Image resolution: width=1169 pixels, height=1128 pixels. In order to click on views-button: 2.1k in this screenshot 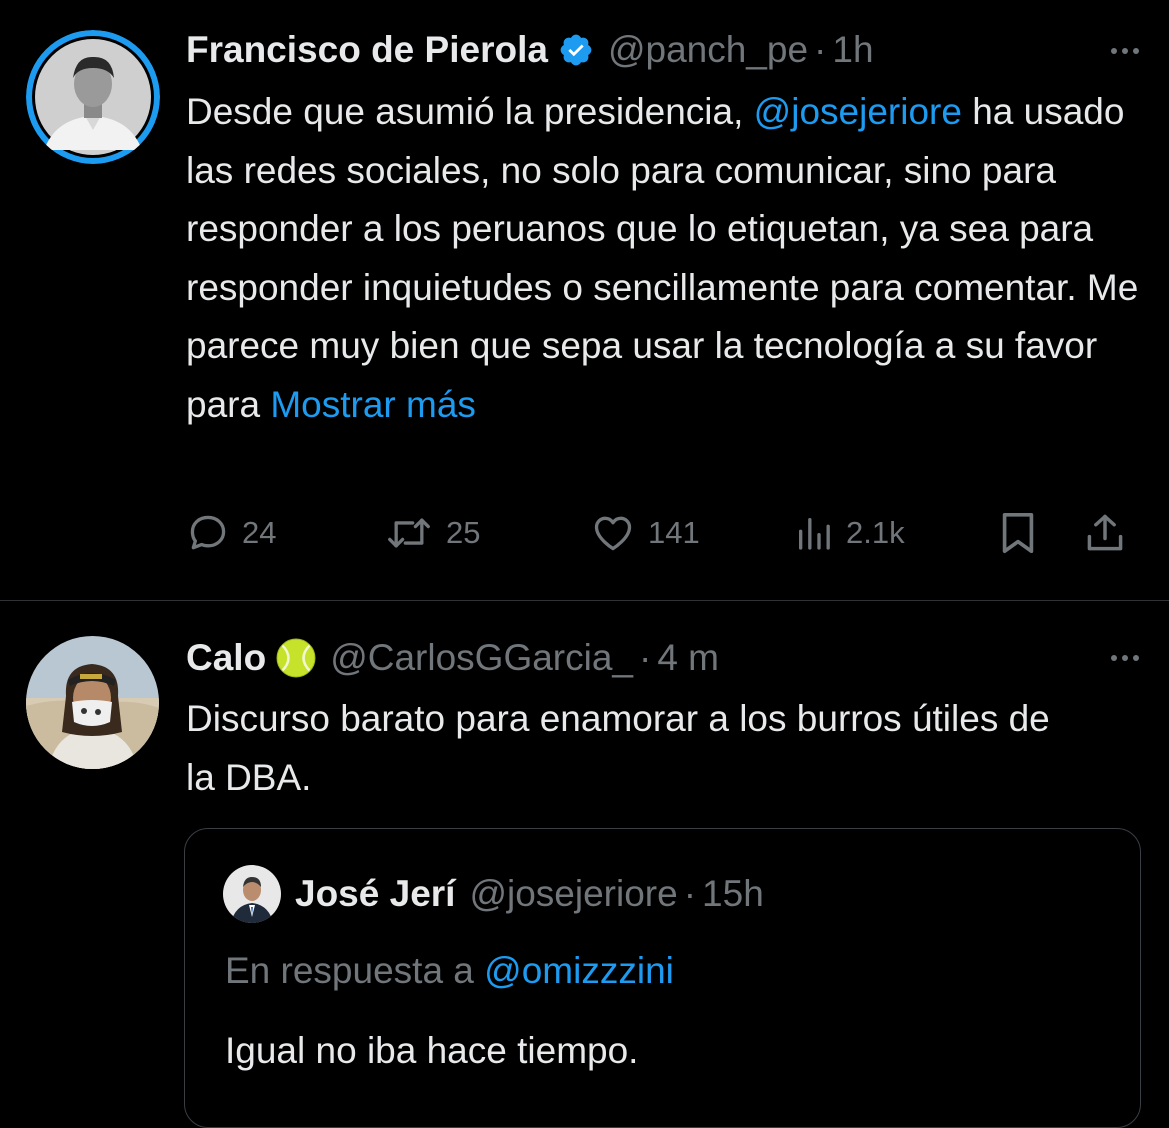, I will do `click(849, 533)`.